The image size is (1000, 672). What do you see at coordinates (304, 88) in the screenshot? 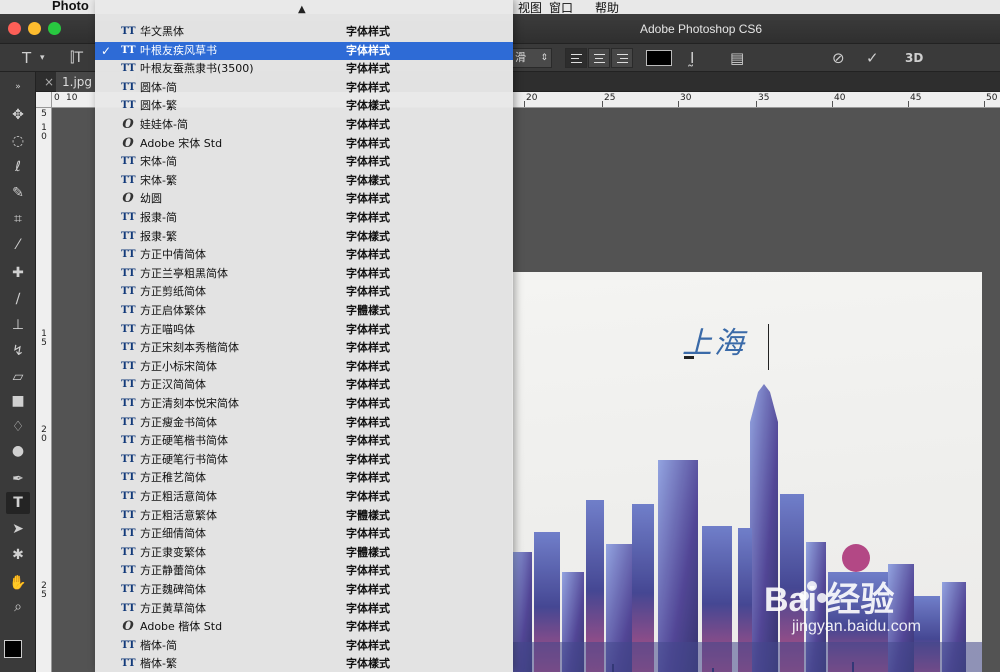
I see `font-menu-item: TT 圆体-简 字体样式` at bounding box center [304, 88].